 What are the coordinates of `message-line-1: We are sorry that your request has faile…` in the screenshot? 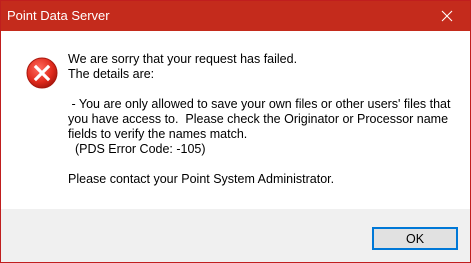 It's located at (183, 59).